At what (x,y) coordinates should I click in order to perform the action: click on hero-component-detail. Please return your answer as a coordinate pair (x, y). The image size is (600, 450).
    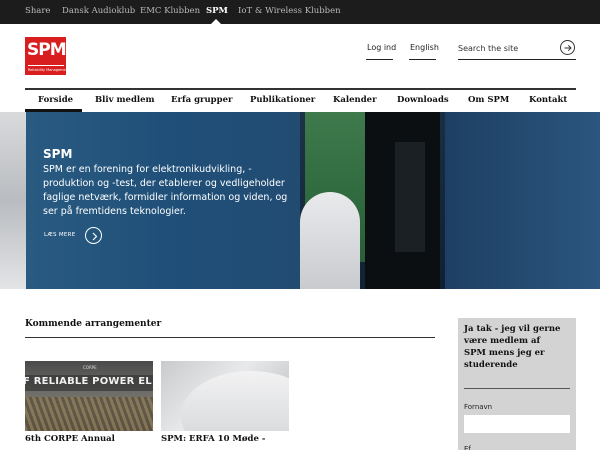
    Looking at the image, I should click on (410, 197).